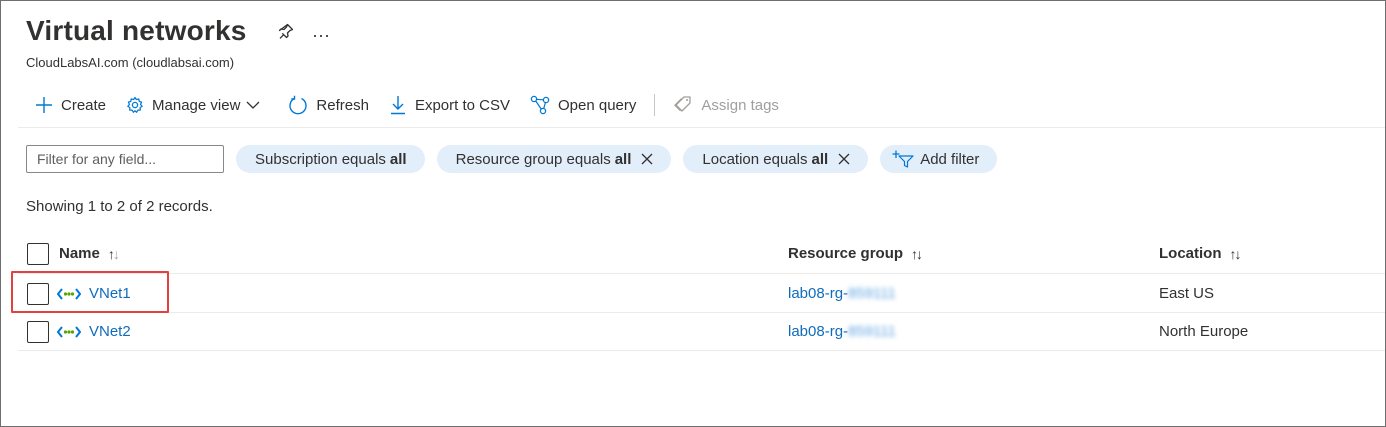 This screenshot has width=1386, height=427. What do you see at coordinates (597, 105) in the screenshot?
I see `open-query-label: Open query` at bounding box center [597, 105].